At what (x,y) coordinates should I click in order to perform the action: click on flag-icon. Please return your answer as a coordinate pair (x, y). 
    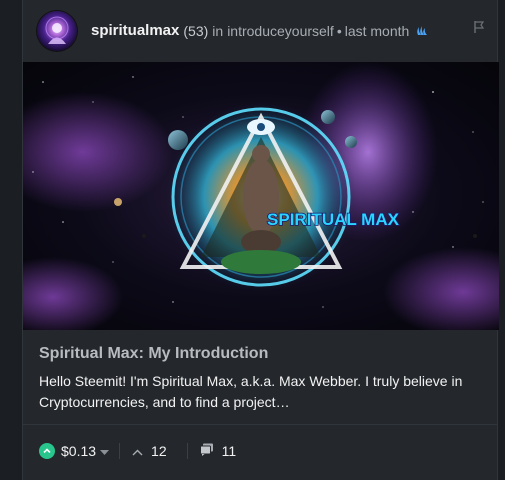
    Looking at the image, I should click on (479, 27).